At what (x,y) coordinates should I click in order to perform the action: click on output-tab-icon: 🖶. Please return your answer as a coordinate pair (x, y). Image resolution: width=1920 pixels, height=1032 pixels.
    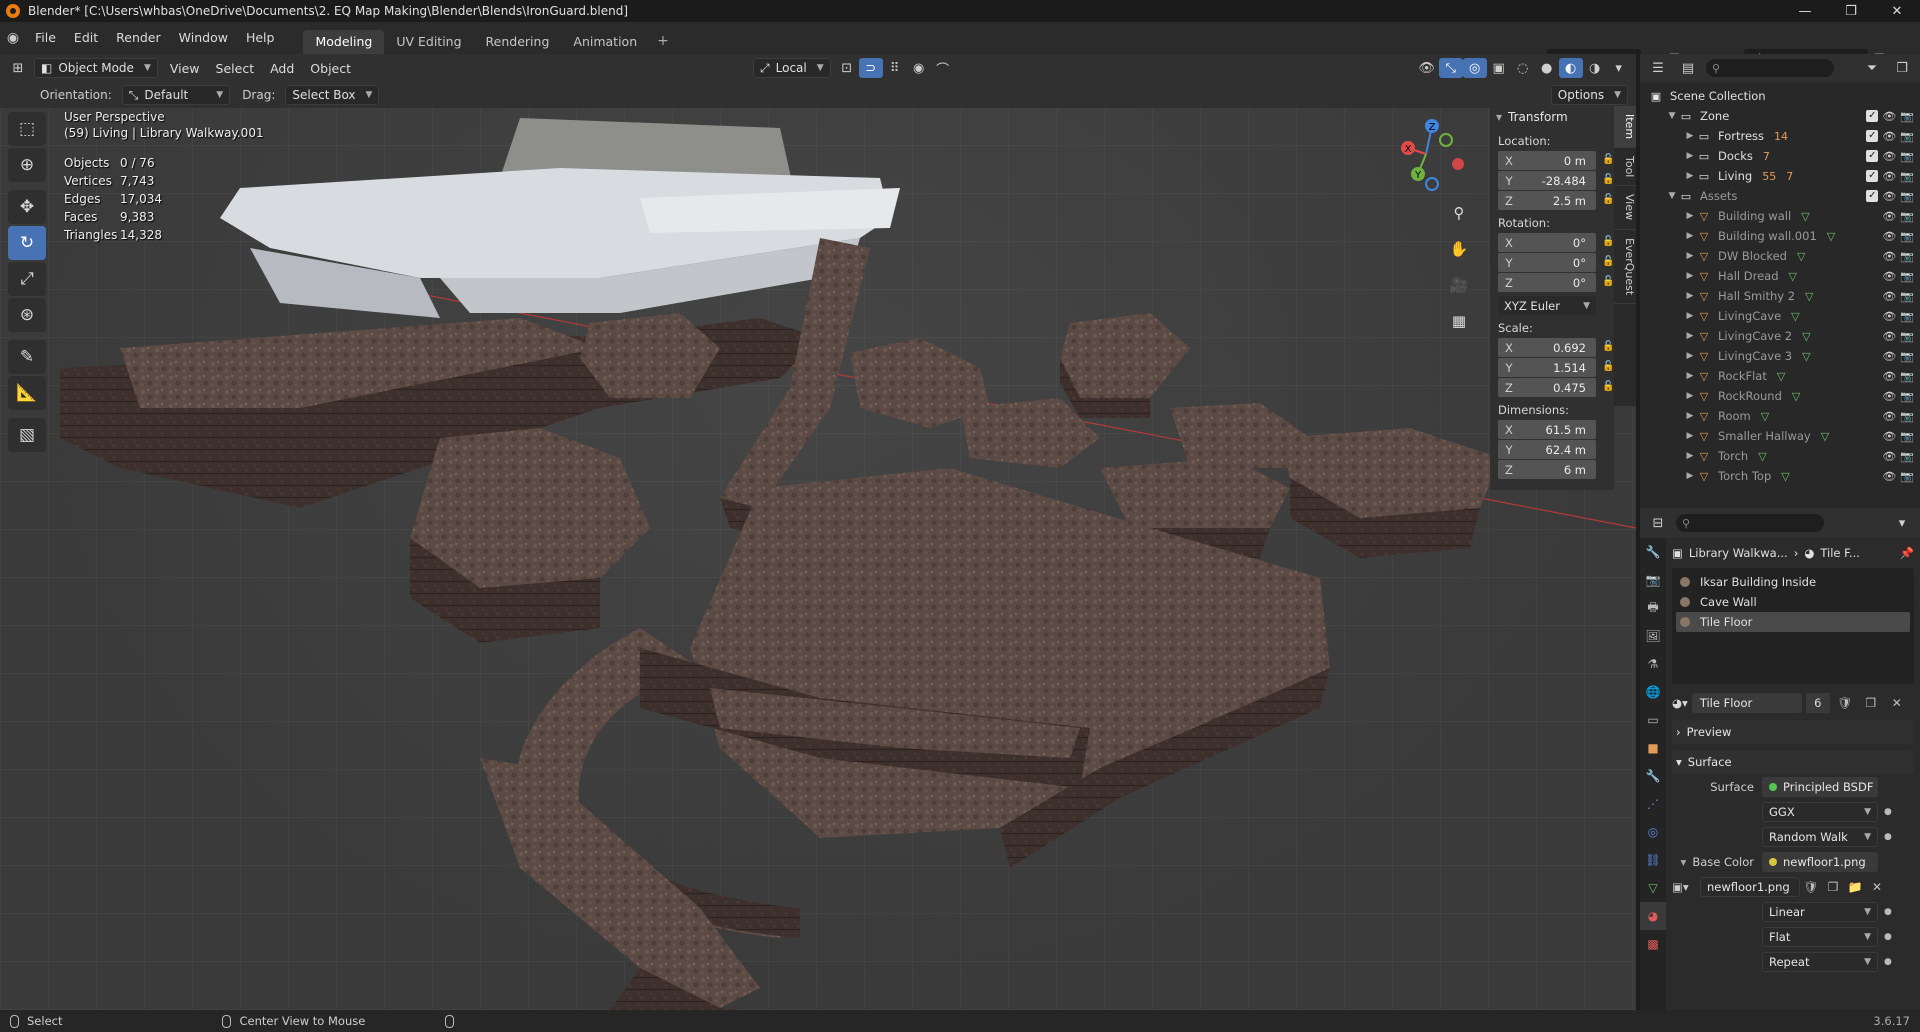
    Looking at the image, I should click on (1653, 608).